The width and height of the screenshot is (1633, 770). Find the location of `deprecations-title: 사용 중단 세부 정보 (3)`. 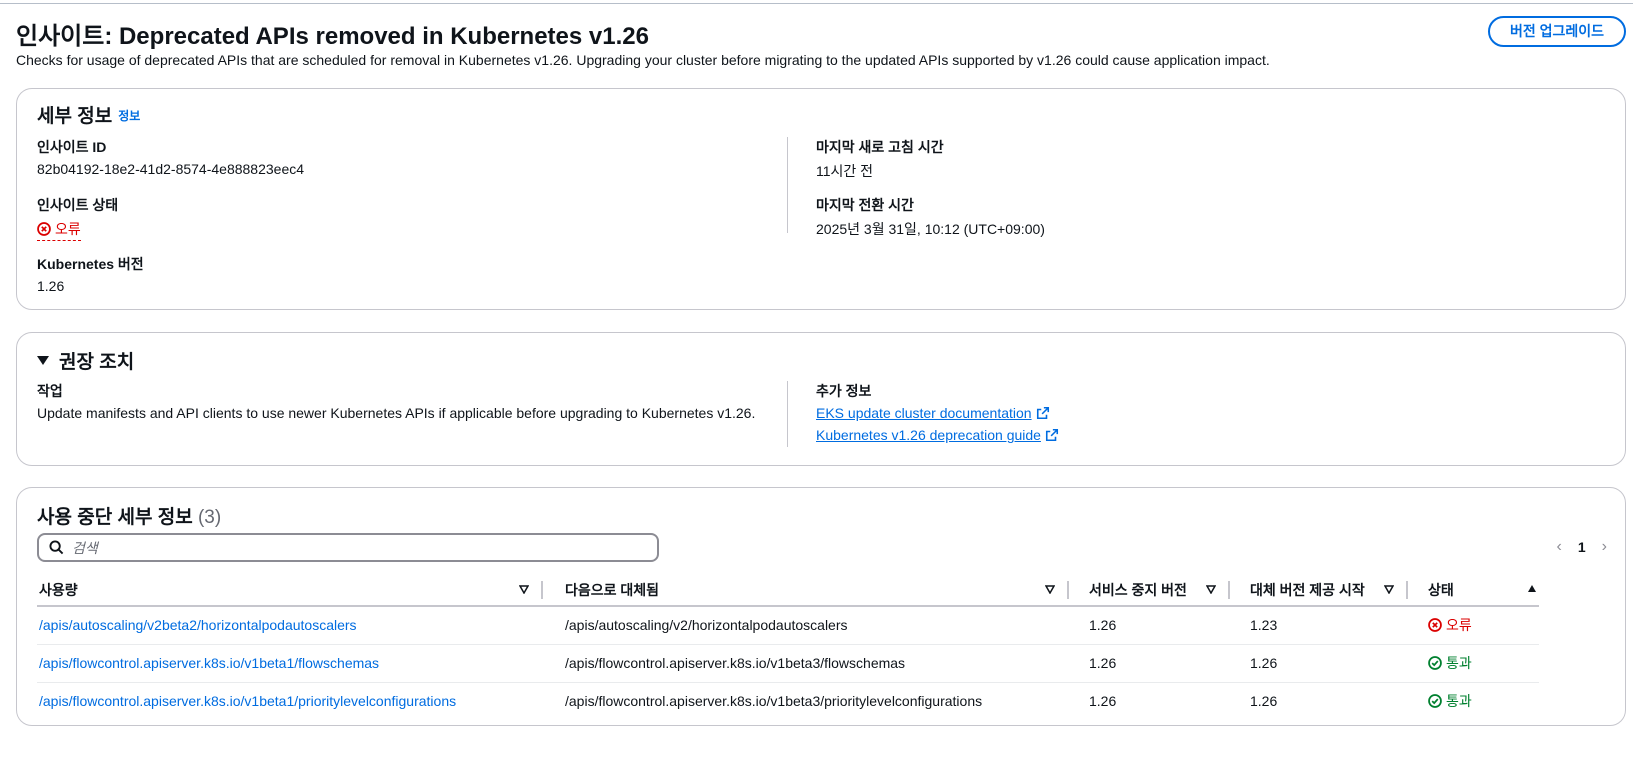

deprecations-title: 사용 중단 세부 정보 (3) is located at coordinates (129, 515).